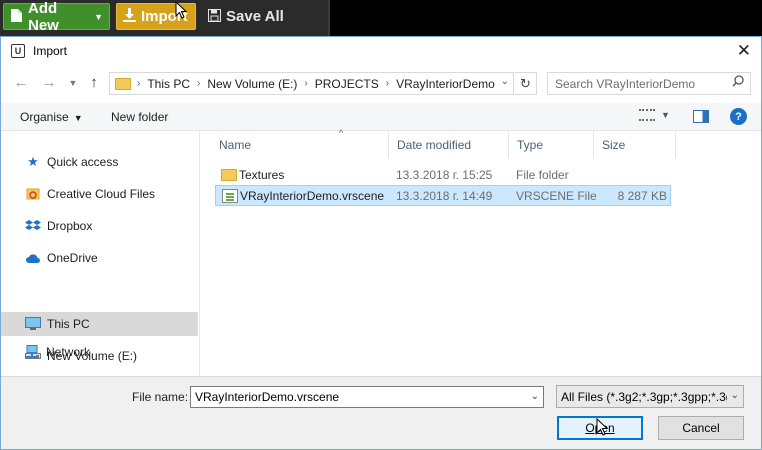  I want to click on nav-item-label: This PC, so click(68, 324).